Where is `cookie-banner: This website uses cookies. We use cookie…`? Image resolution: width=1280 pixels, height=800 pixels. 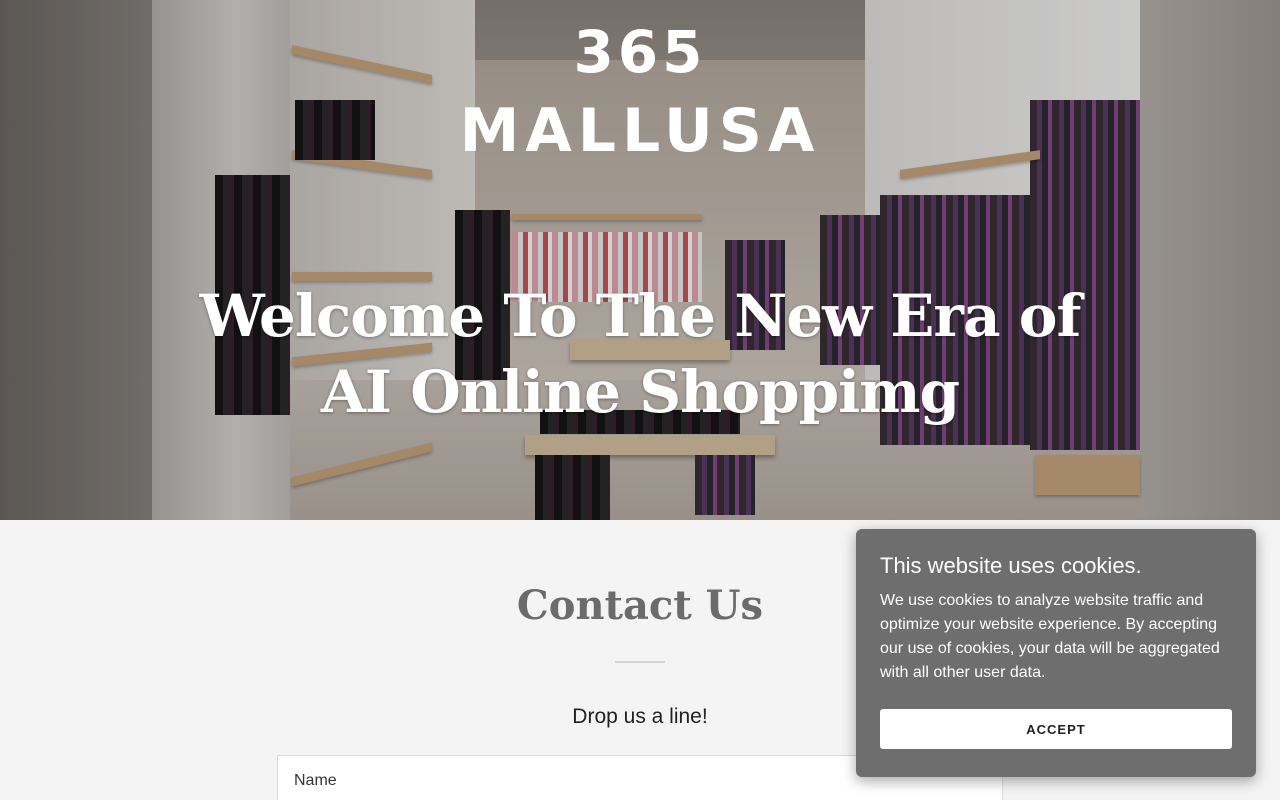
cookie-banner: This website uses cookies. We use cookie… is located at coordinates (1056, 653).